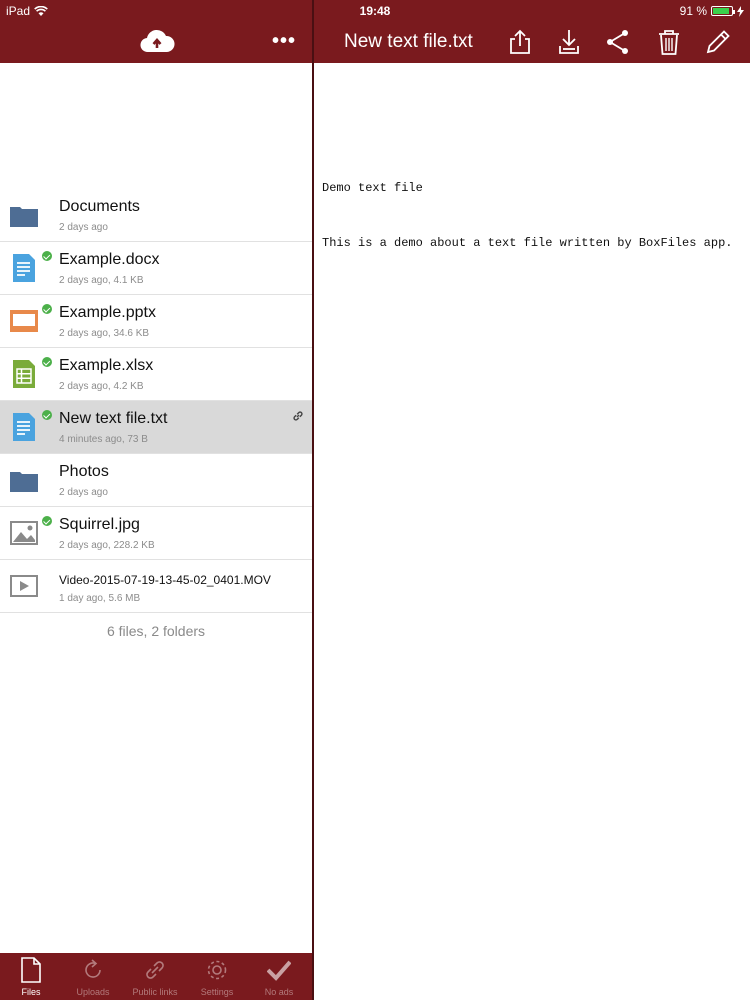 Image resolution: width=750 pixels, height=1000 pixels. What do you see at coordinates (24, 374) in the screenshot?
I see `spreadsheet-icon` at bounding box center [24, 374].